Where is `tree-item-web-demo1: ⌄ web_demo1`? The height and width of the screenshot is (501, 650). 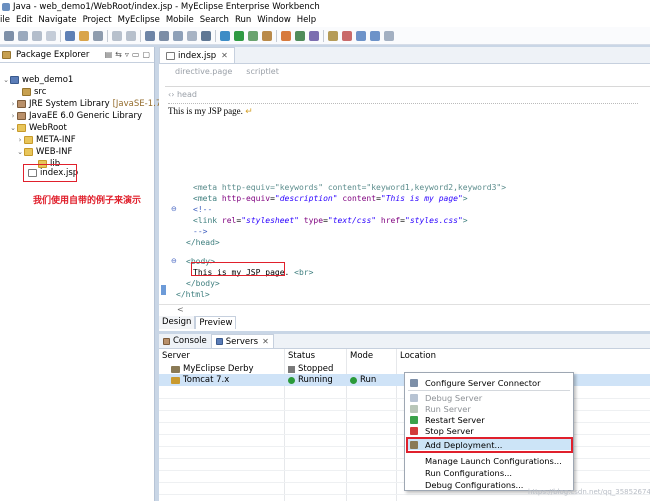 tree-item-web-demo1: ⌄ web_demo1 is located at coordinates (37, 80).